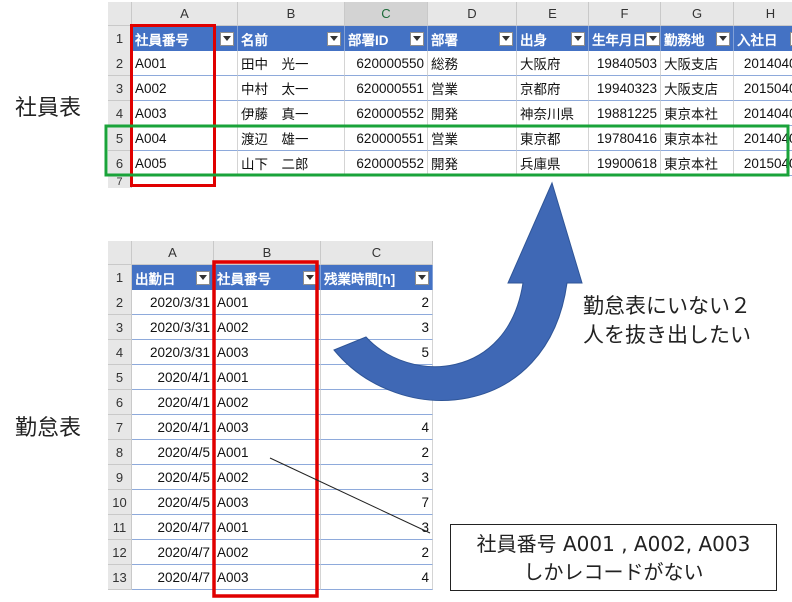  I want to click on callout-line1: 社員番号 A001 , A002, A003, so click(613, 543).